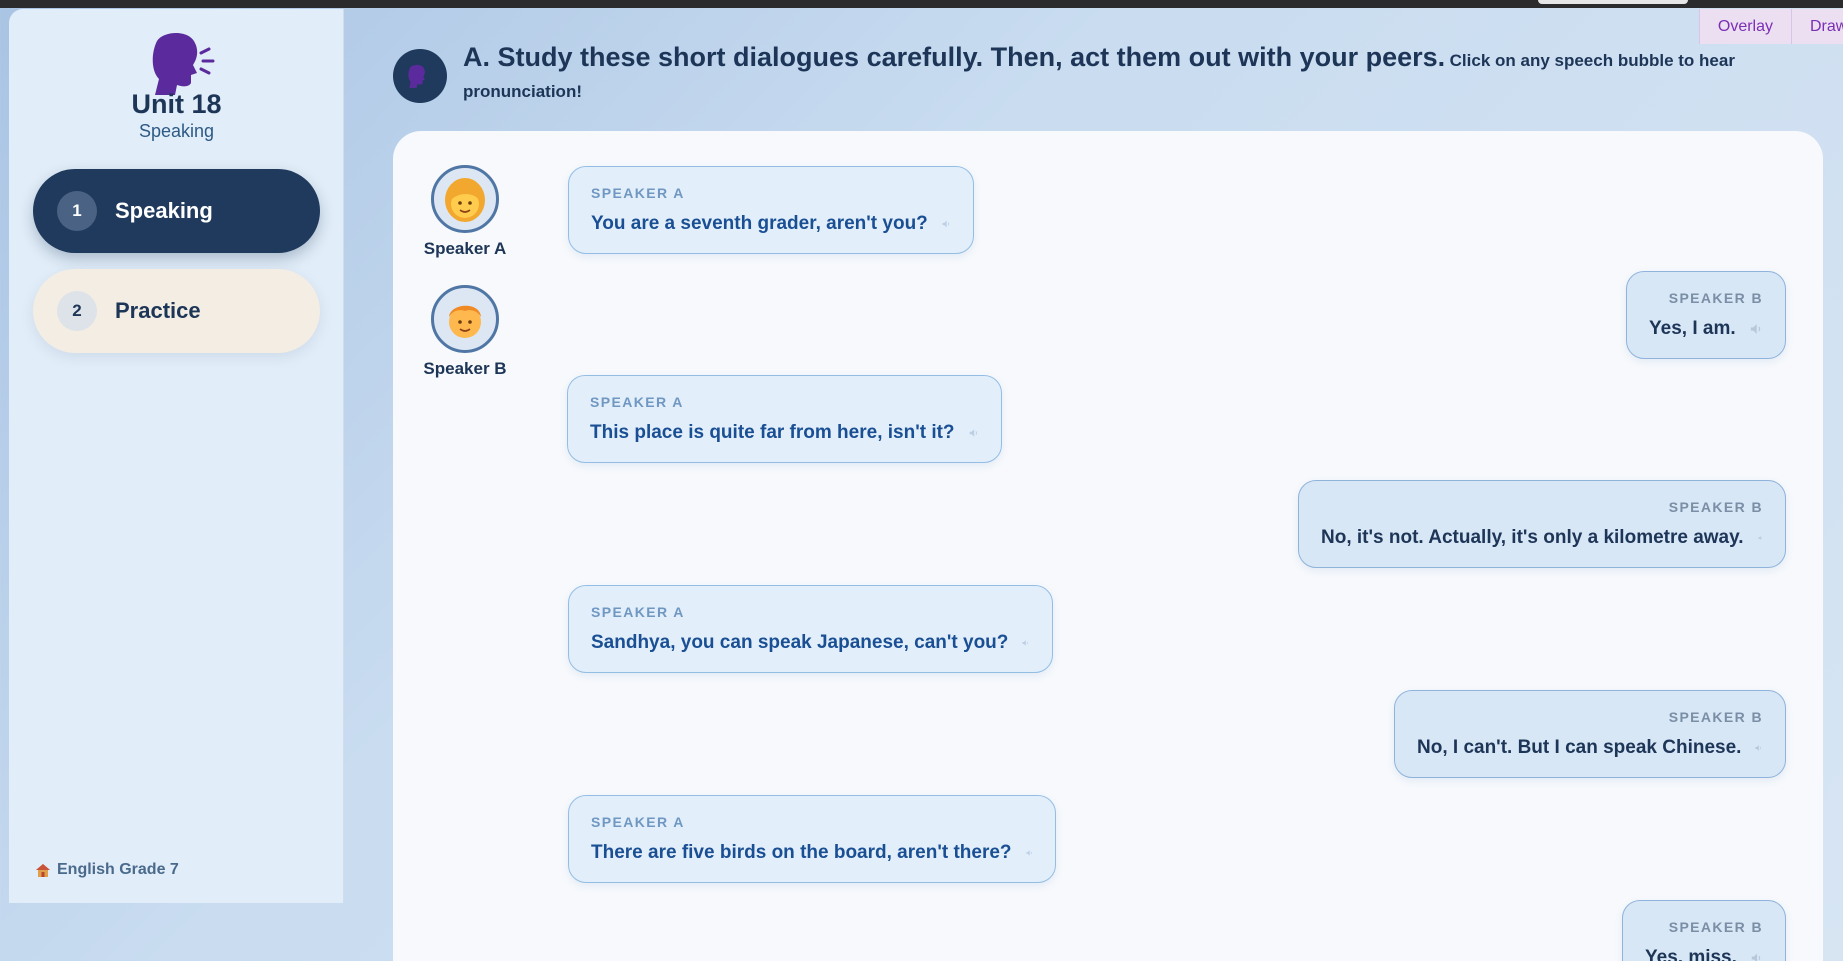  I want to click on bubble-text-row: Yes, miss., so click(1704, 954).